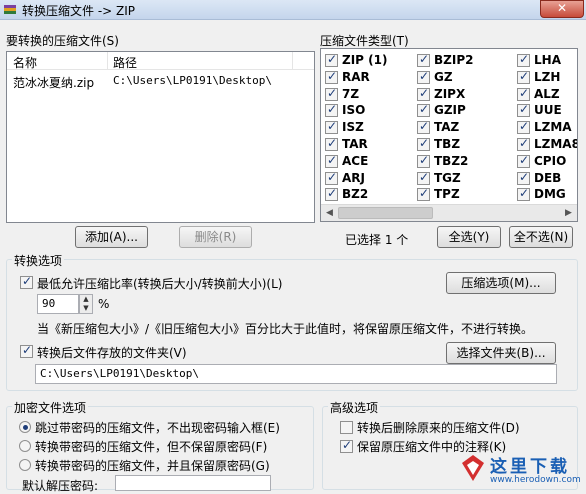 Image resolution: width=586 pixels, height=494 pixels. Describe the element at coordinates (449, 212) in the screenshot. I see `types-horizontal-scrollbar: ◀ ▶` at that location.